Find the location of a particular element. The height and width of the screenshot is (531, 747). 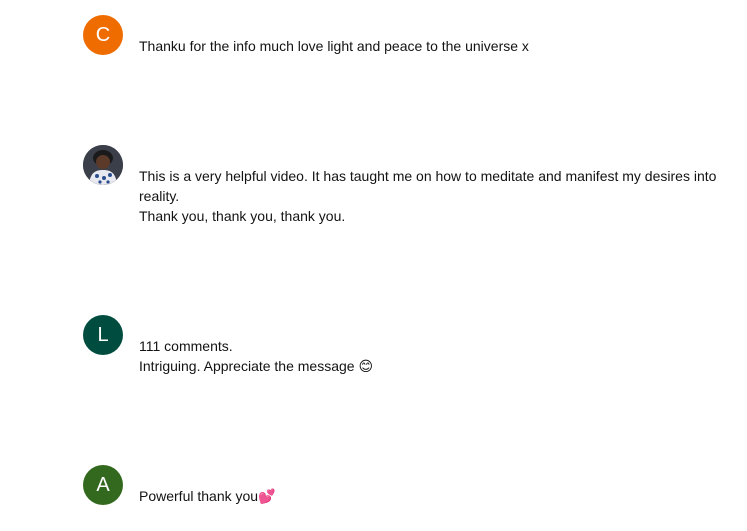

avatar is located at coordinates (103, 165).